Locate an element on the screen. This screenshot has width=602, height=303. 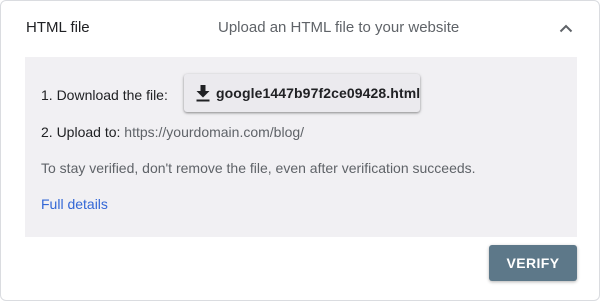
download-filename: google1447b97f2ce09428.html is located at coordinates (318, 93).